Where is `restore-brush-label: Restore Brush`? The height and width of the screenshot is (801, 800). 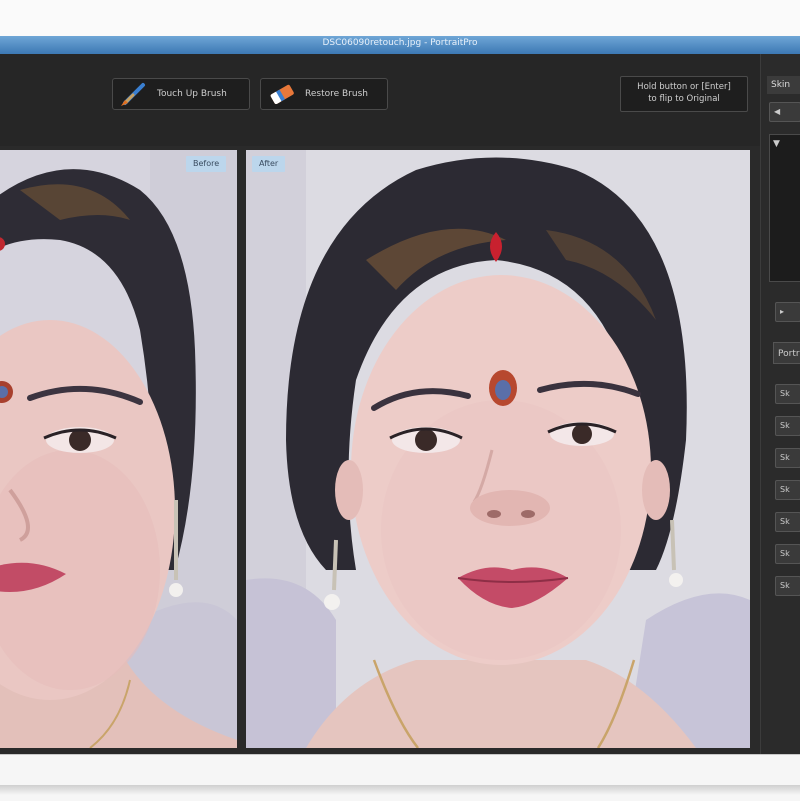 restore-brush-label: Restore Brush is located at coordinates (336, 94).